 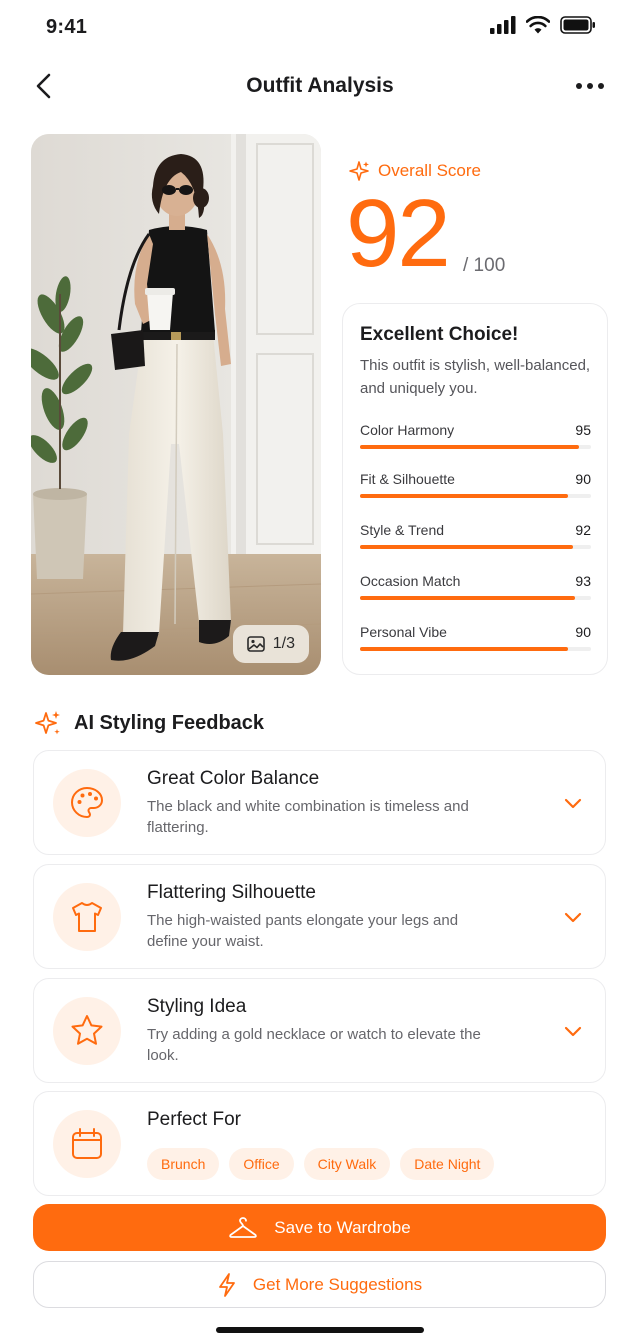 What do you see at coordinates (577, 25) in the screenshot?
I see `battery-icon` at bounding box center [577, 25].